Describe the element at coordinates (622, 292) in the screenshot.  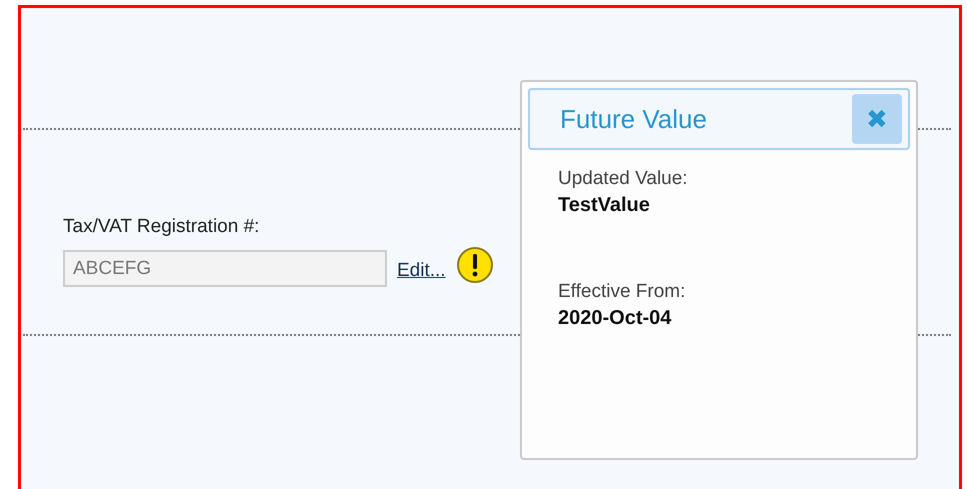
I see `entry-label: Effective From:` at that location.